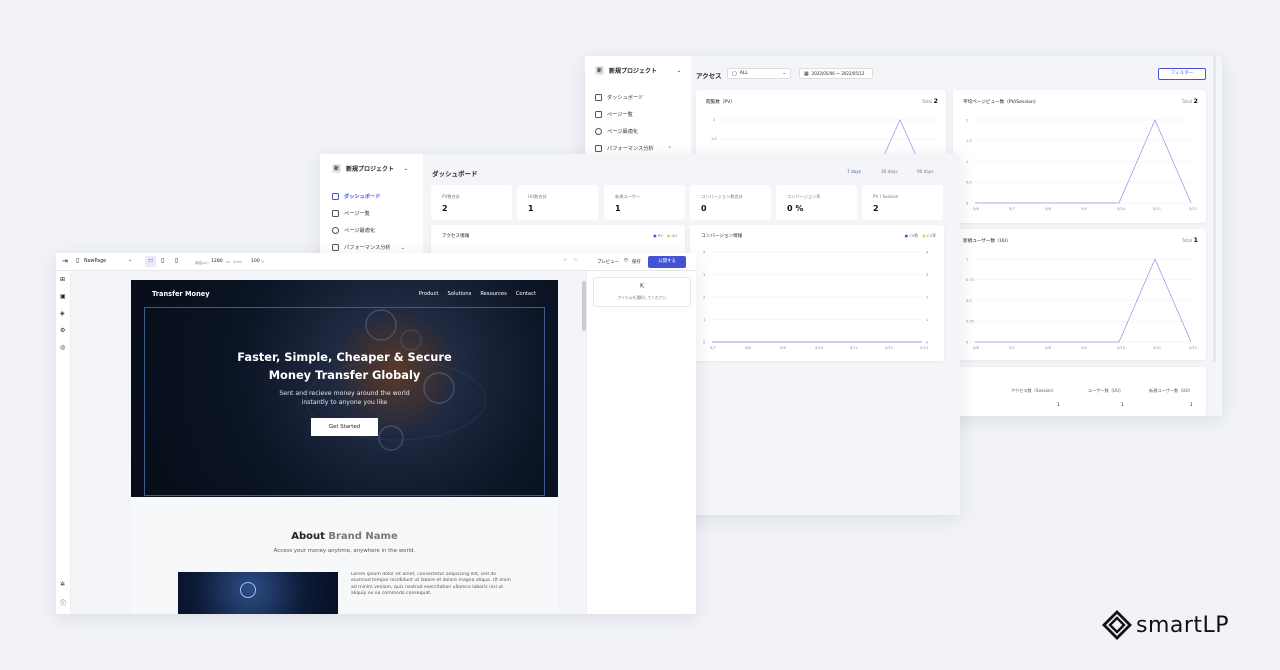  I want to click on site-nav: Product Solutions Resources Contact, so click(477, 294).